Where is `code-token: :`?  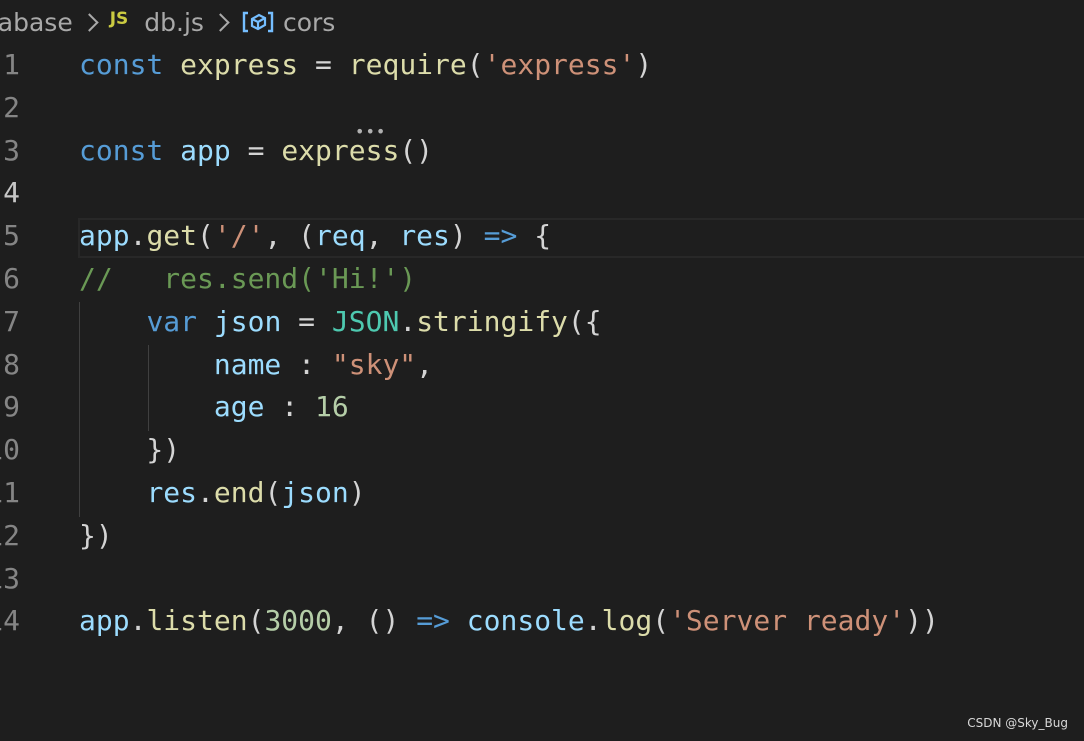 code-token: : is located at coordinates (290, 407).